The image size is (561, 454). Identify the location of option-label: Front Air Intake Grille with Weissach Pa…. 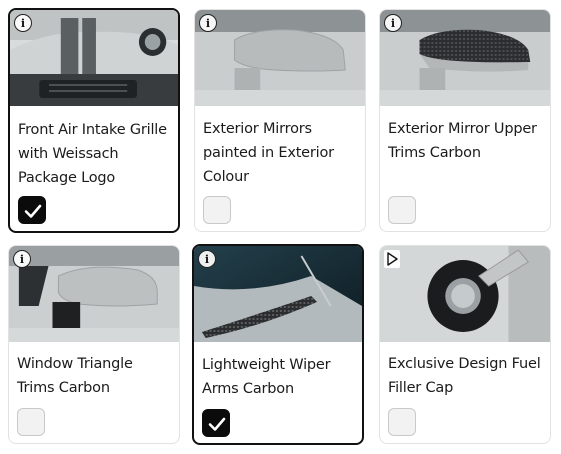
(92, 154).